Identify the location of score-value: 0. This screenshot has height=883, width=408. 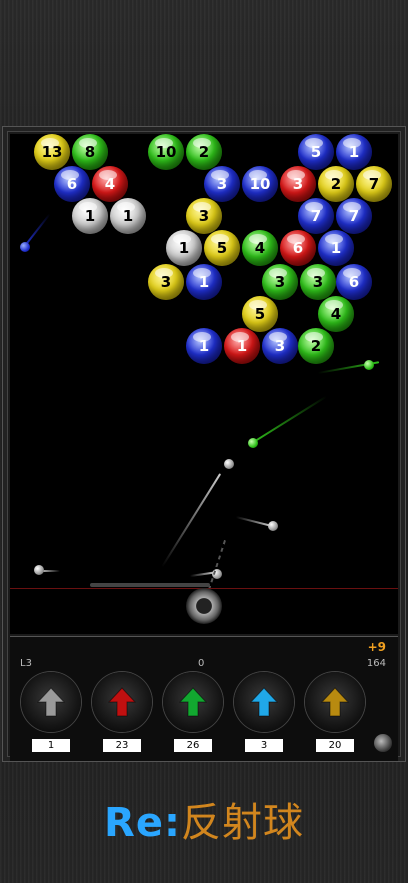
(201, 663).